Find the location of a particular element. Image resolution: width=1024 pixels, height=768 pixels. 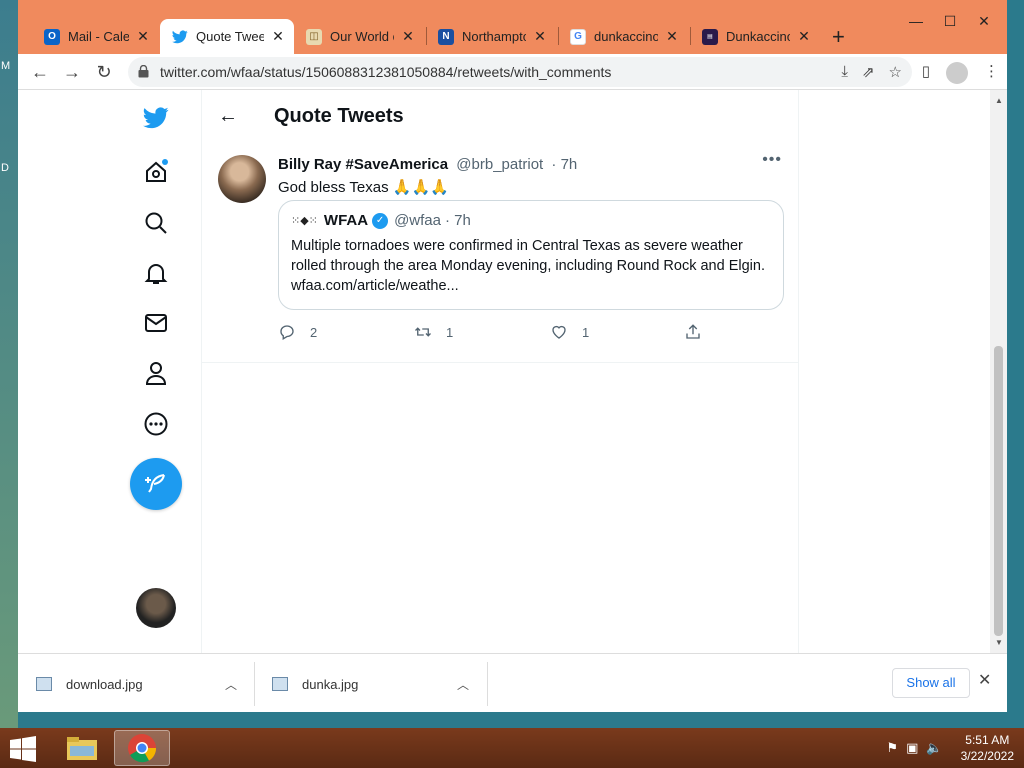

tab-mail: O Mail - Caleb ✕ is located at coordinates (95, 36).